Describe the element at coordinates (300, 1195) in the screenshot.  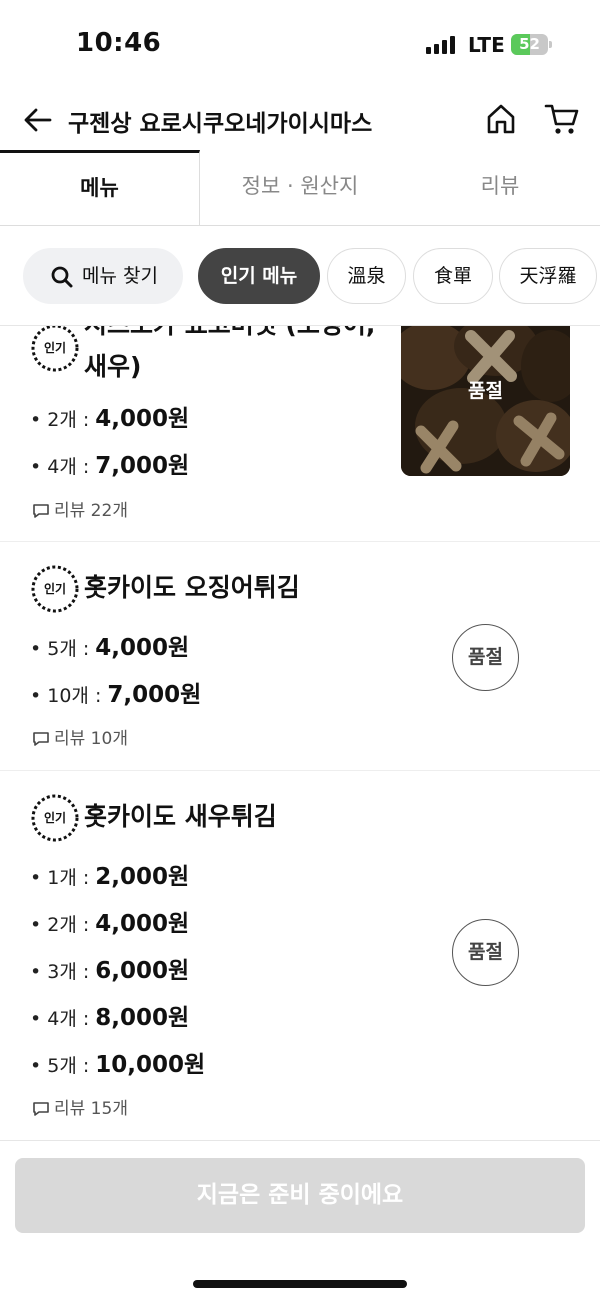
I see `order-button-disabled: 지금은 준비 중이에요` at that location.